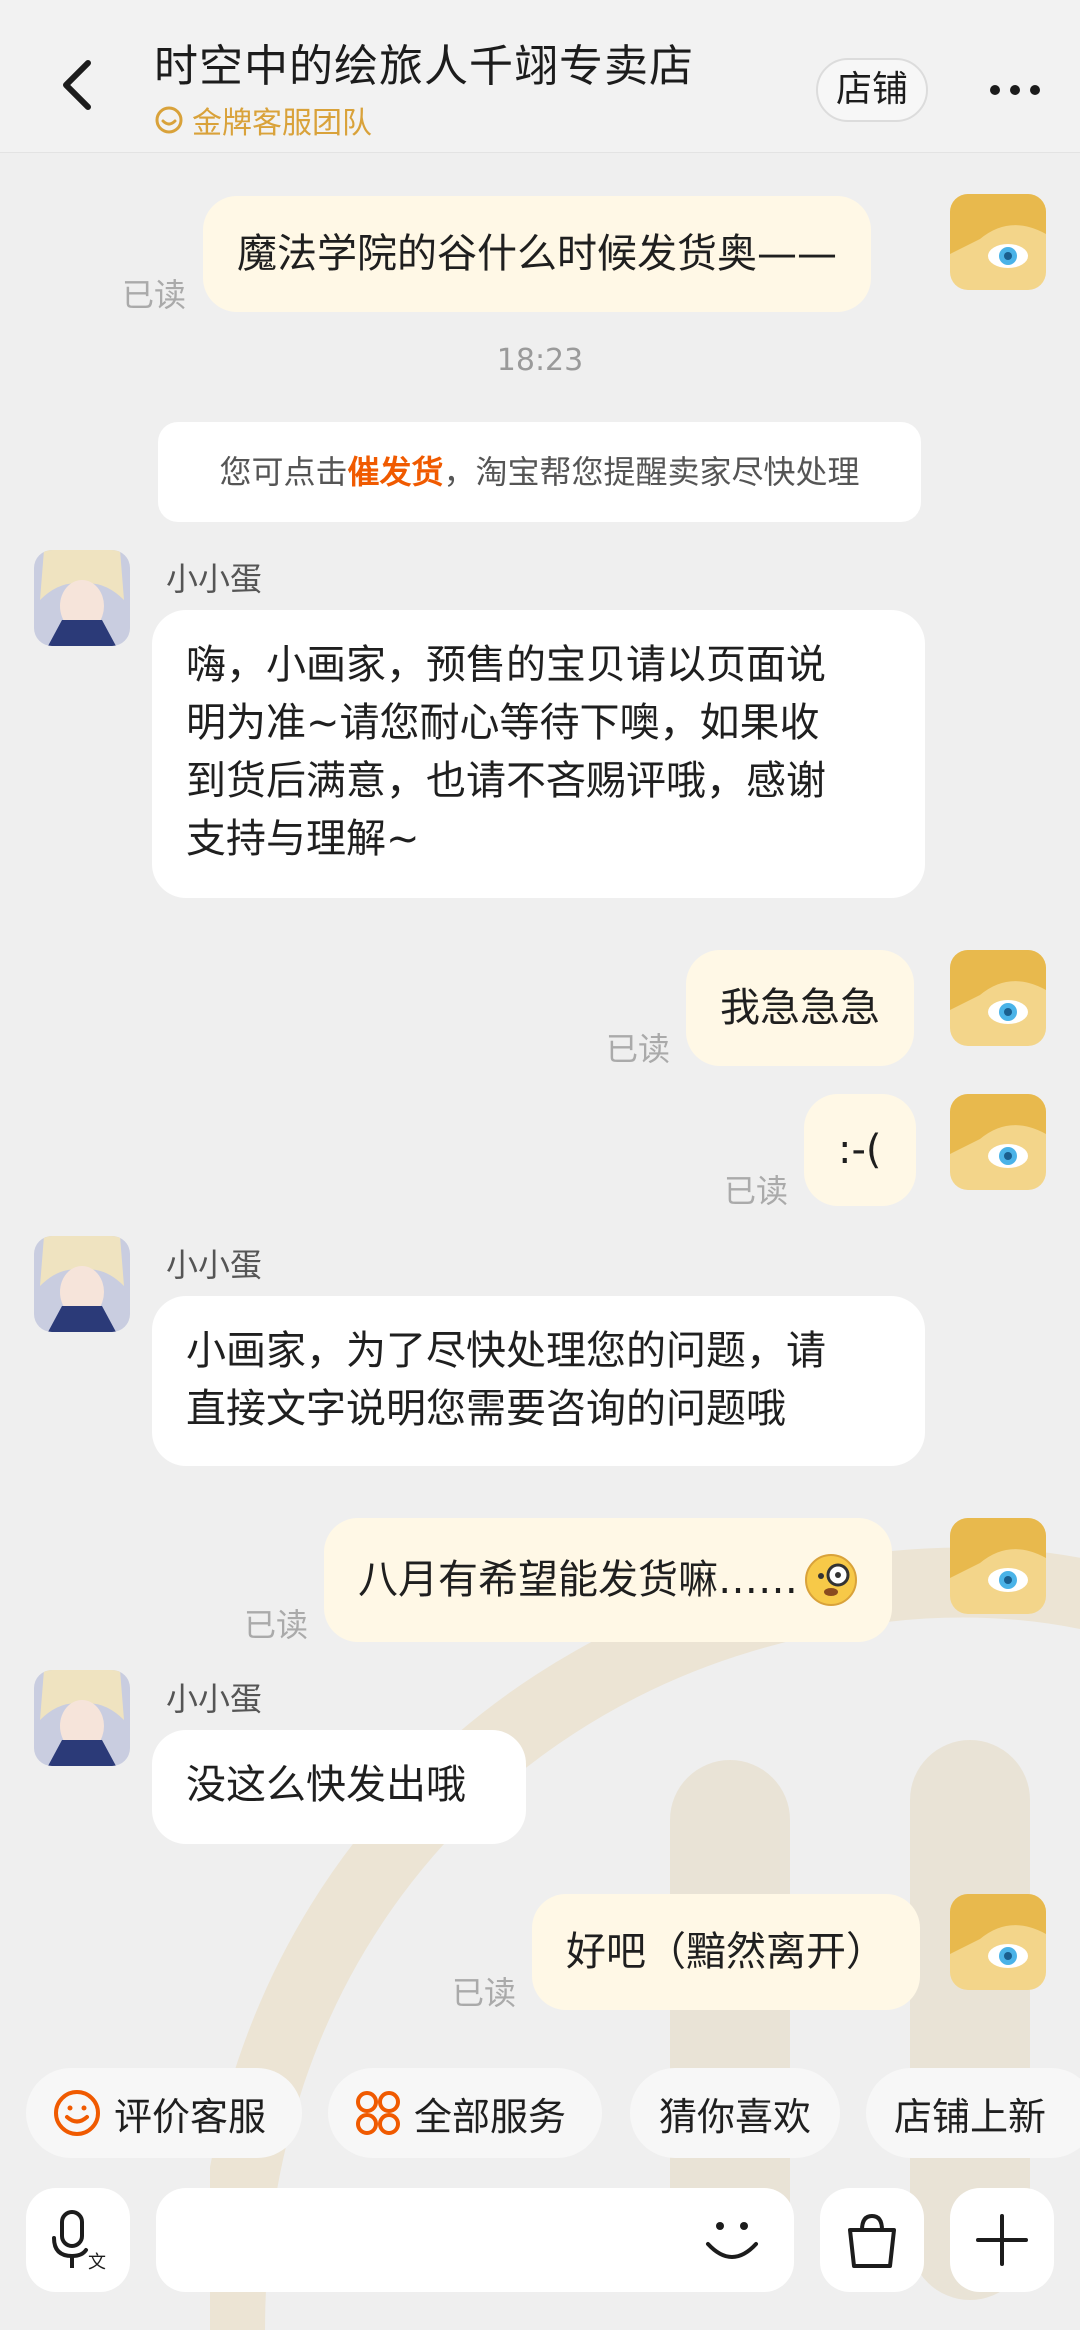 Image resolution: width=1080 pixels, height=2330 pixels. Describe the element at coordinates (424, 66) in the screenshot. I see `shop-title: 时空中的绘旅人千翊专卖店` at that location.